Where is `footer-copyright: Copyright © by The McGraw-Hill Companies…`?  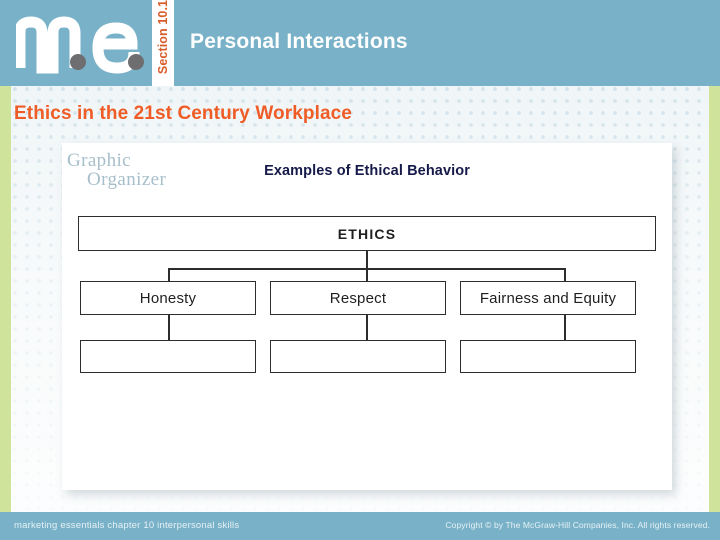
footer-copyright: Copyright © by The McGraw-Hill Companies… is located at coordinates (577, 525).